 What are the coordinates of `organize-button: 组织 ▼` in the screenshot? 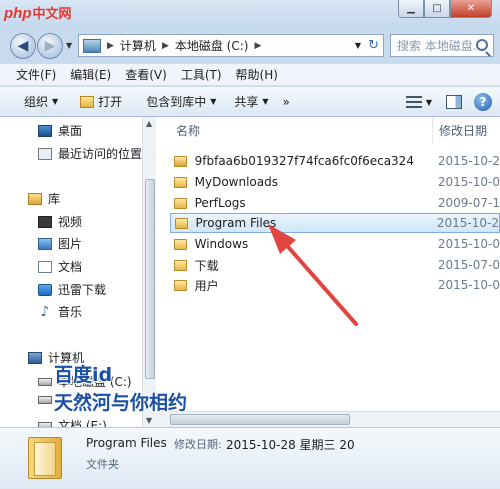 It's located at (33, 101).